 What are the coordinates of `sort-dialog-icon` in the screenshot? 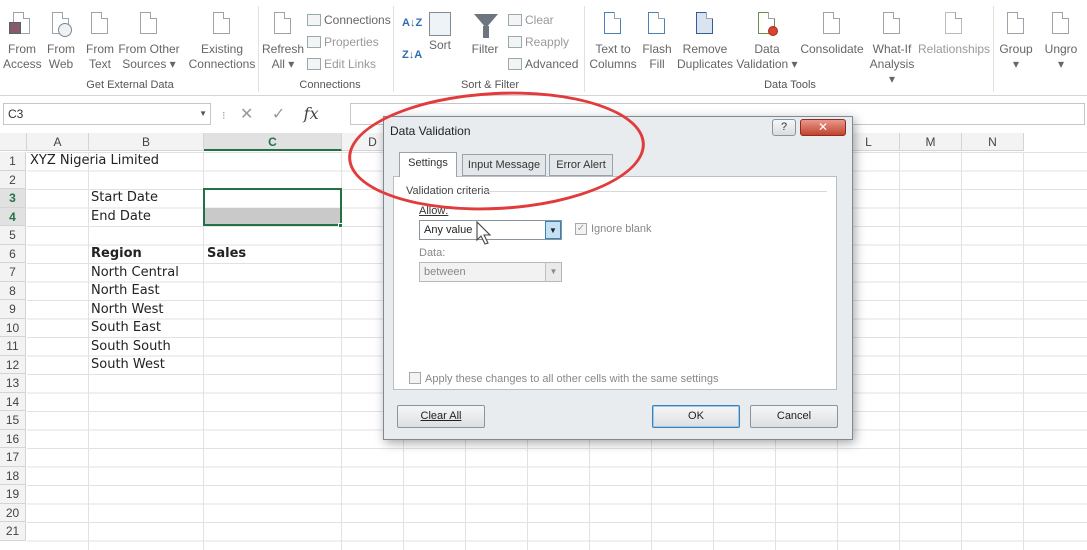 It's located at (440, 24).